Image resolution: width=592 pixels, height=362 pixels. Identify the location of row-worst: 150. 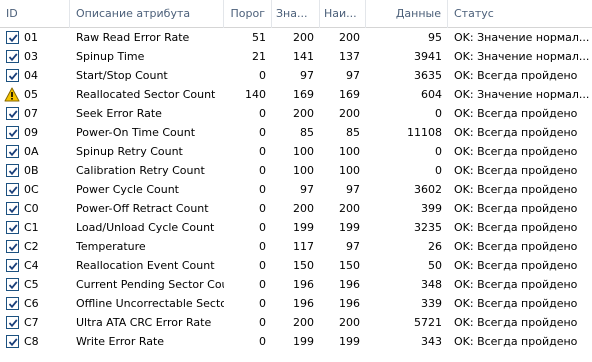
(349, 265).